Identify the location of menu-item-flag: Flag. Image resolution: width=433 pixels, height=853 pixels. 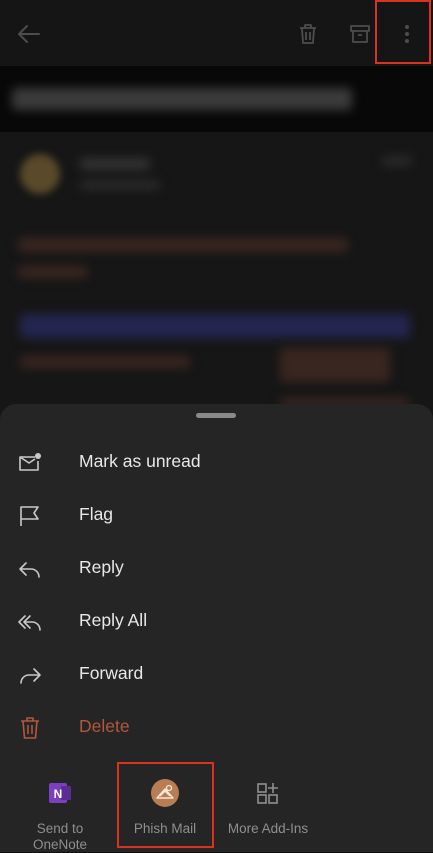
(216, 515).